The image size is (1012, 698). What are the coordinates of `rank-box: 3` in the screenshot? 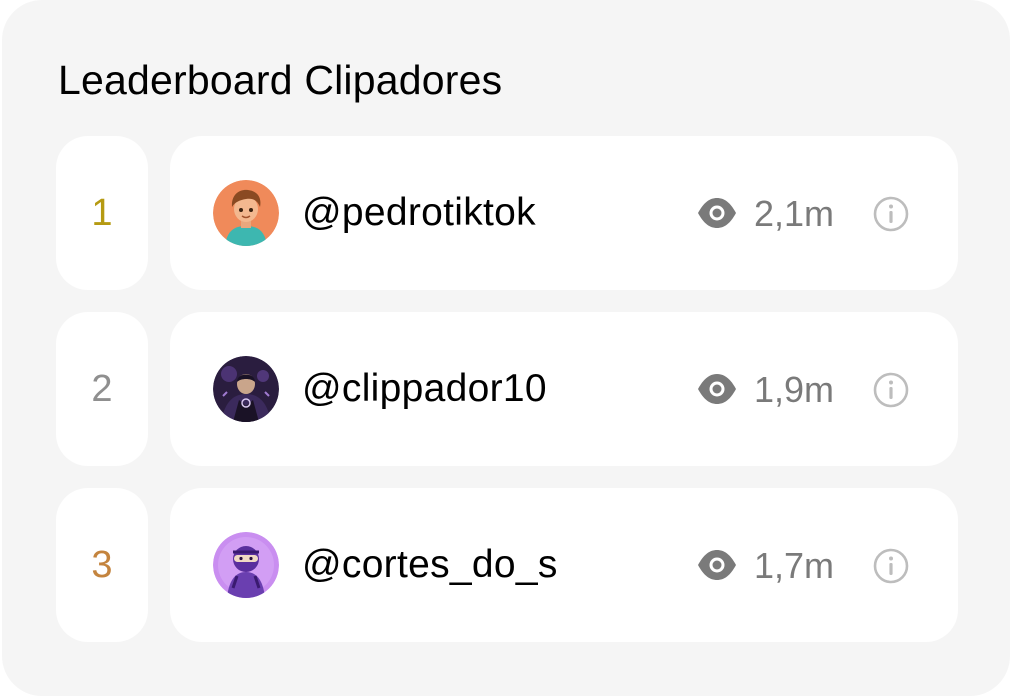 It's located at (102, 565).